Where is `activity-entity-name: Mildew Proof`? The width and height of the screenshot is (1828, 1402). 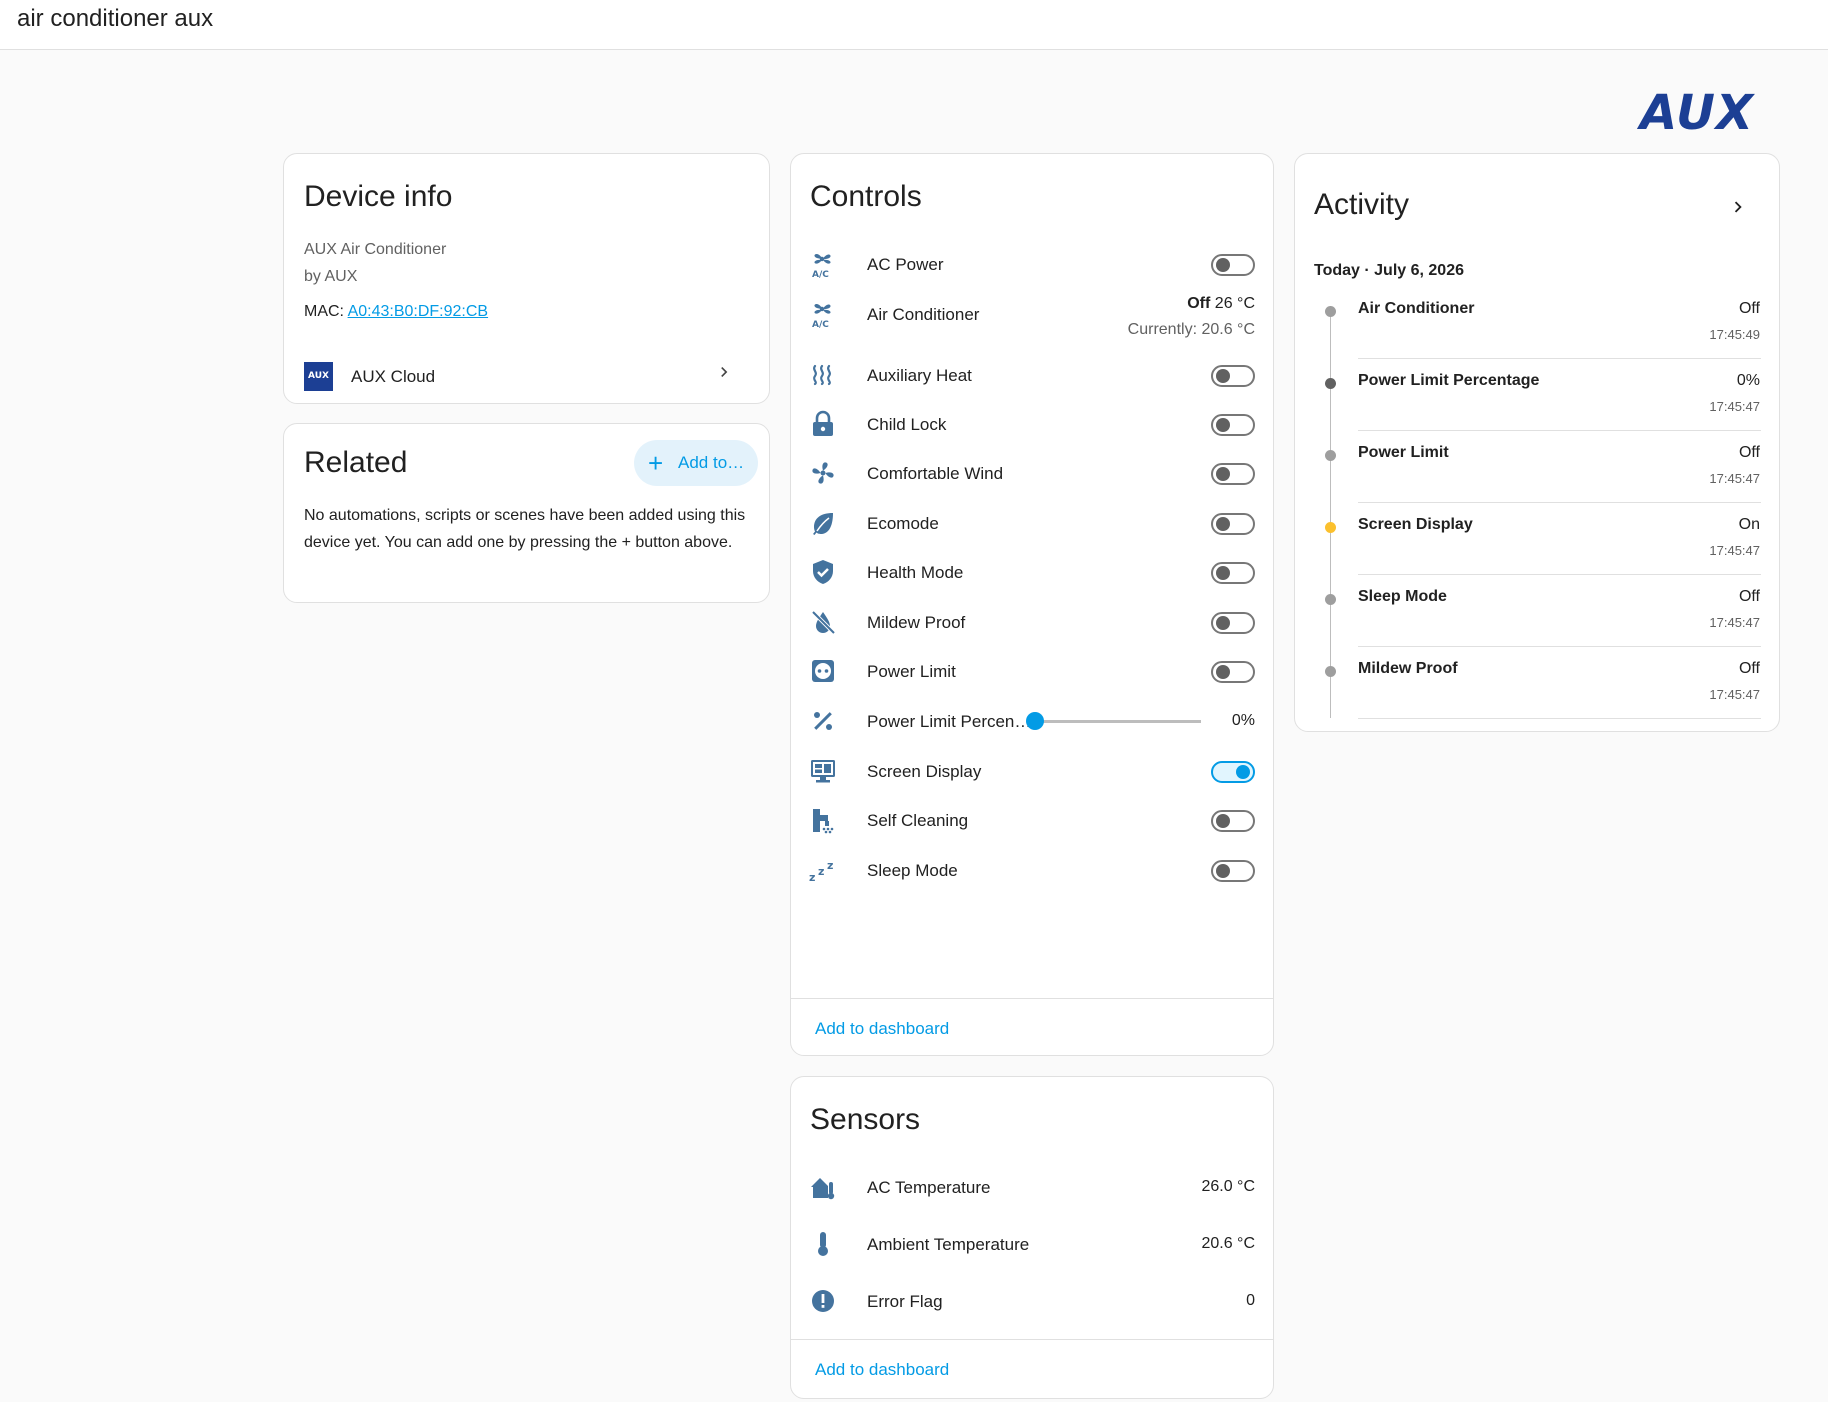
activity-entity-name: Mildew Proof is located at coordinates (1408, 668).